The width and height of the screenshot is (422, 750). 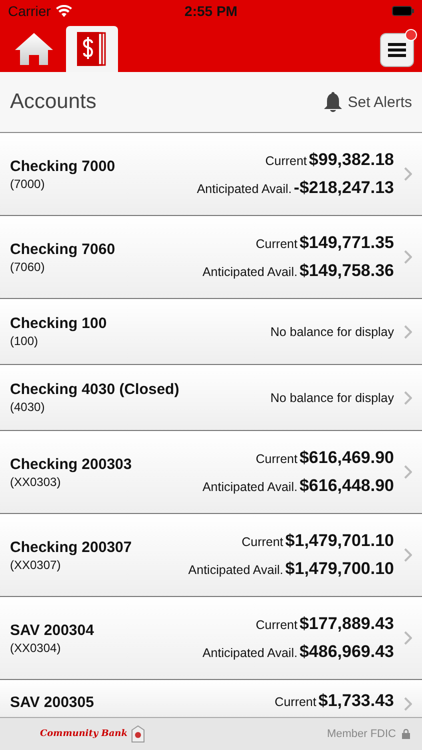 I want to click on account-number: (7060), so click(x=28, y=267).